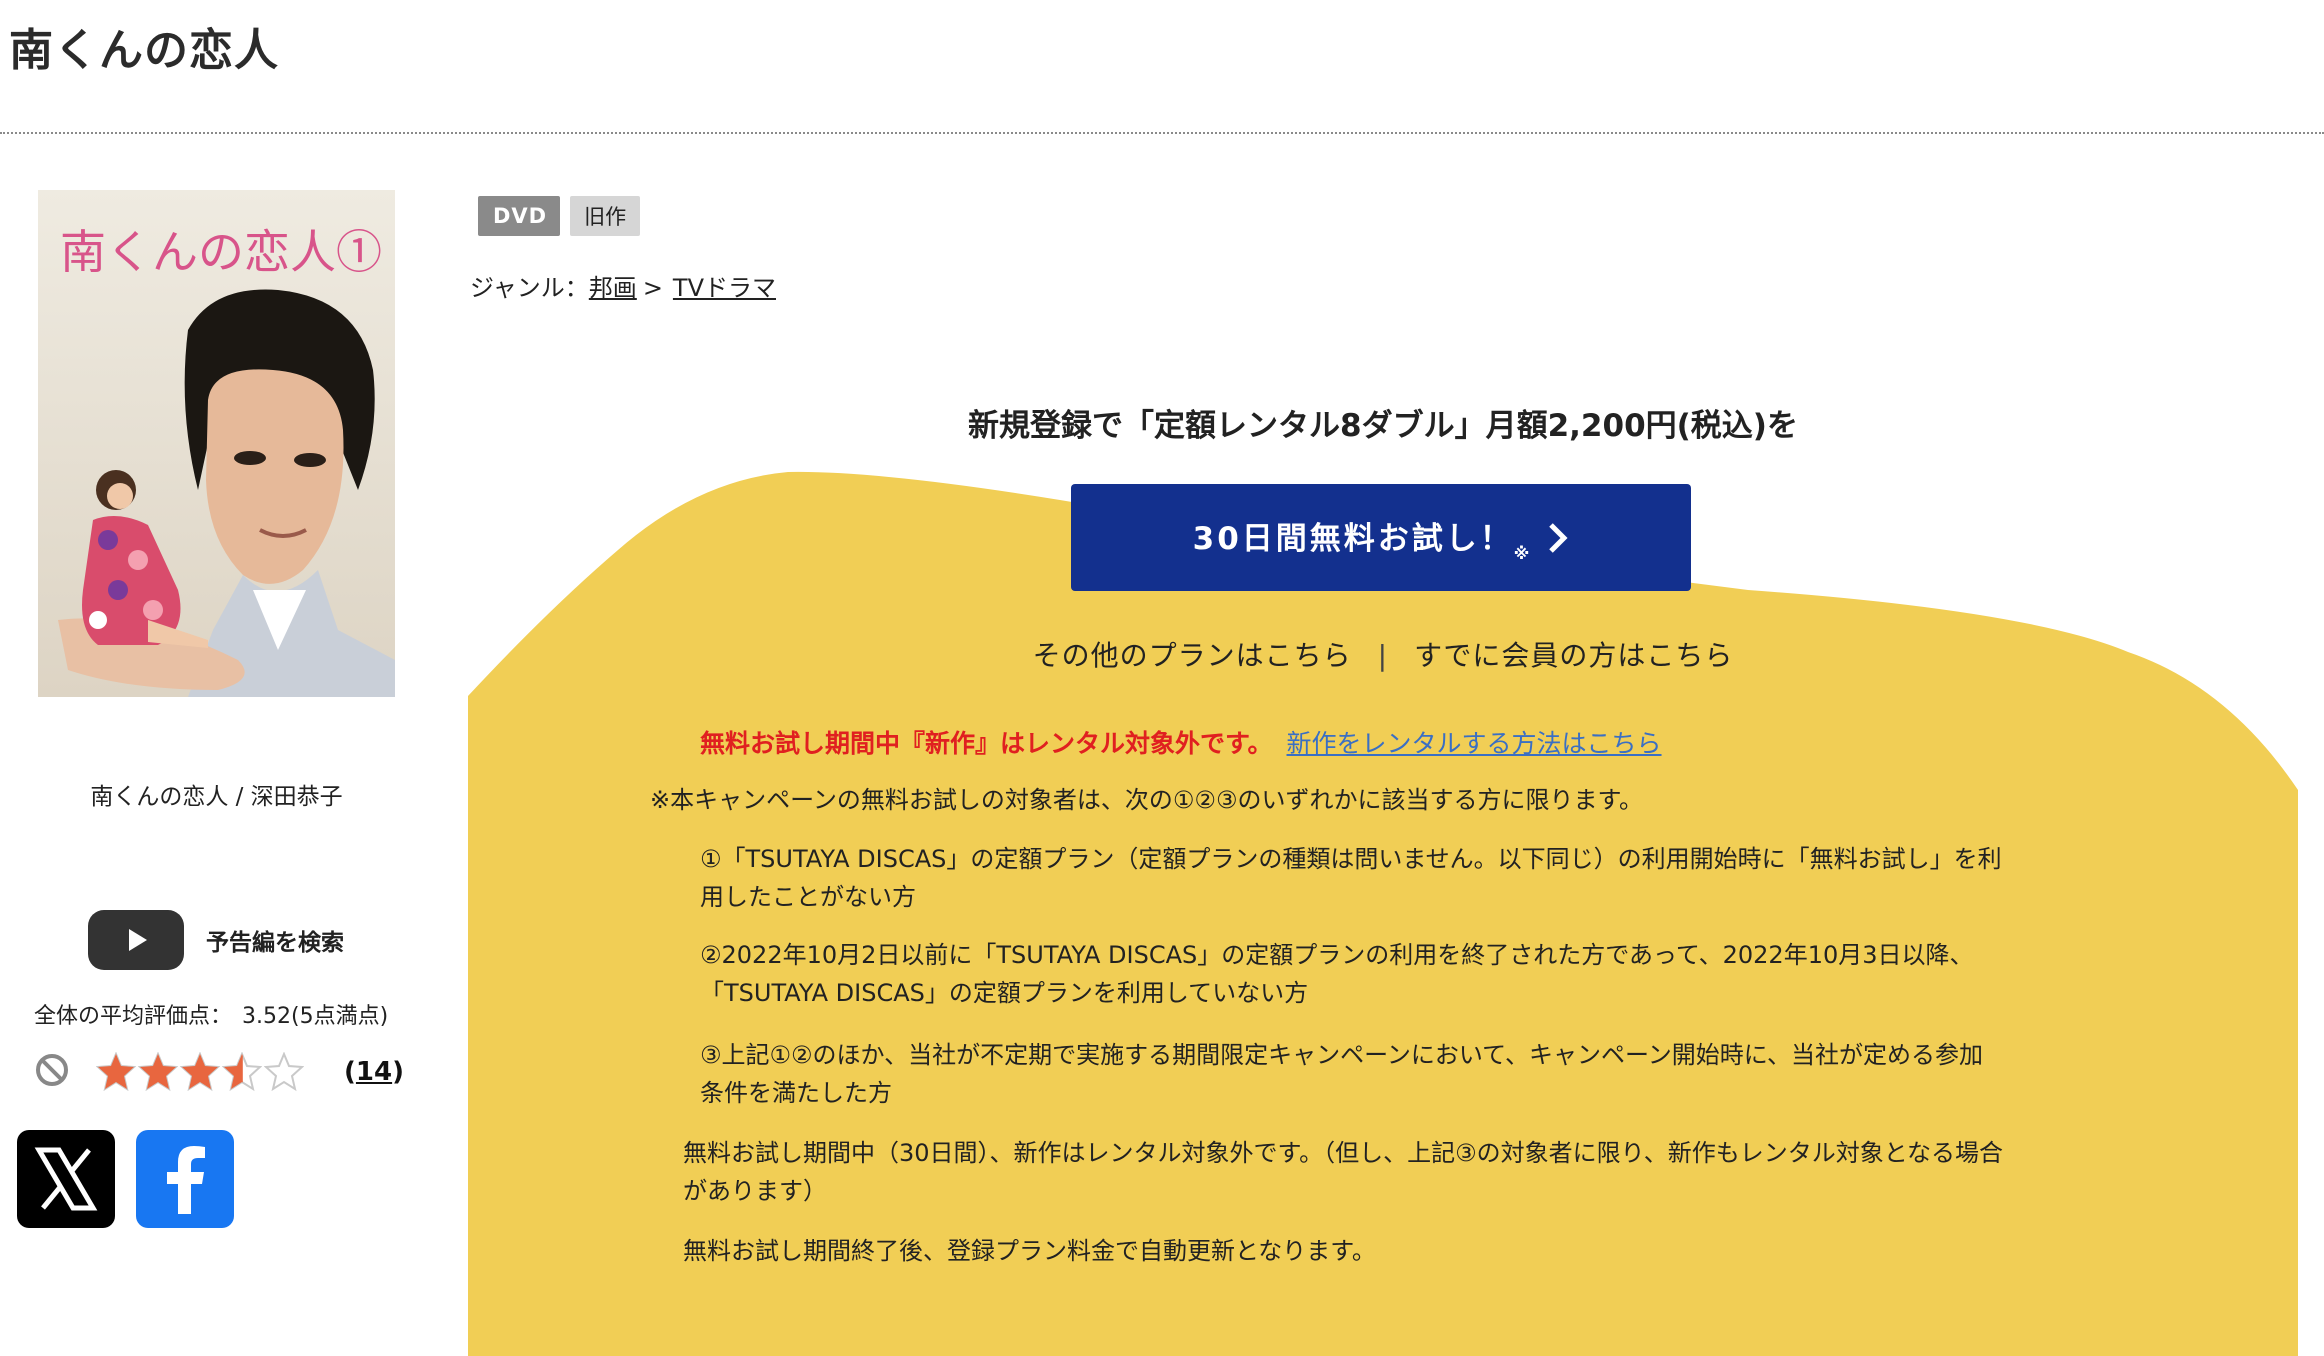 This screenshot has height=1356, width=2324. Describe the element at coordinates (133, 1016) in the screenshot. I see `average-rating-label: 全体の平均評価点：` at that location.